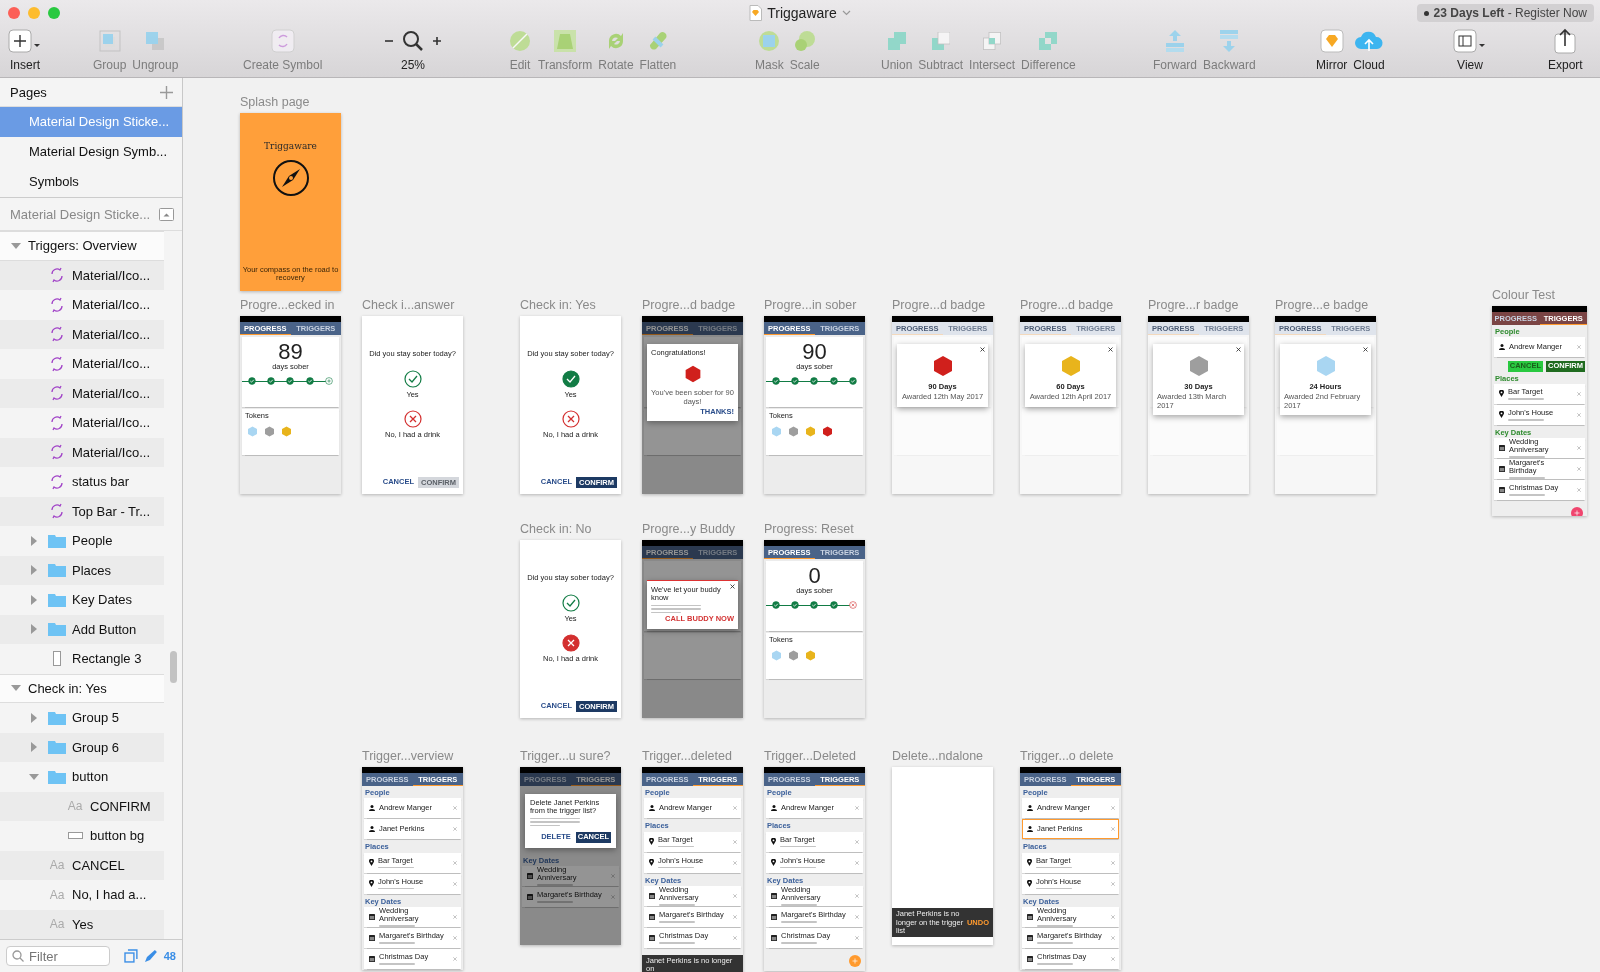 The height and width of the screenshot is (972, 1600). What do you see at coordinates (804, 41) in the screenshot?
I see `scale-icon` at bounding box center [804, 41].